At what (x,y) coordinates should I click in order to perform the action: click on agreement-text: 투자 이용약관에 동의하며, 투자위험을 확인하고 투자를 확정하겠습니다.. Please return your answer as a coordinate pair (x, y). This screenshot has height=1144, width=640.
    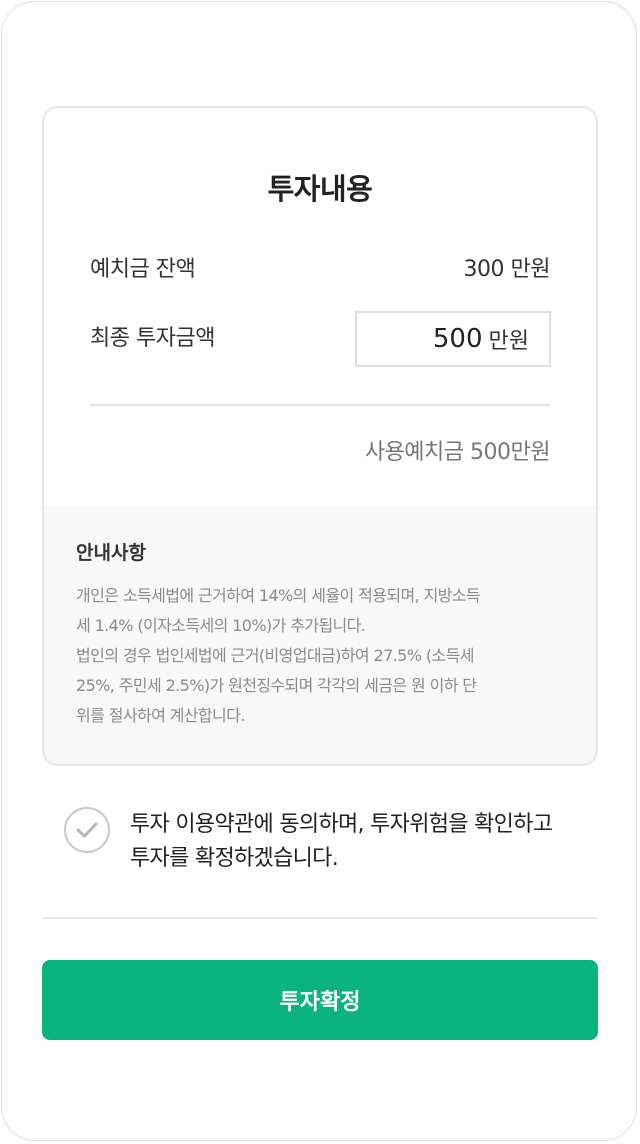
    Looking at the image, I should click on (365, 842).